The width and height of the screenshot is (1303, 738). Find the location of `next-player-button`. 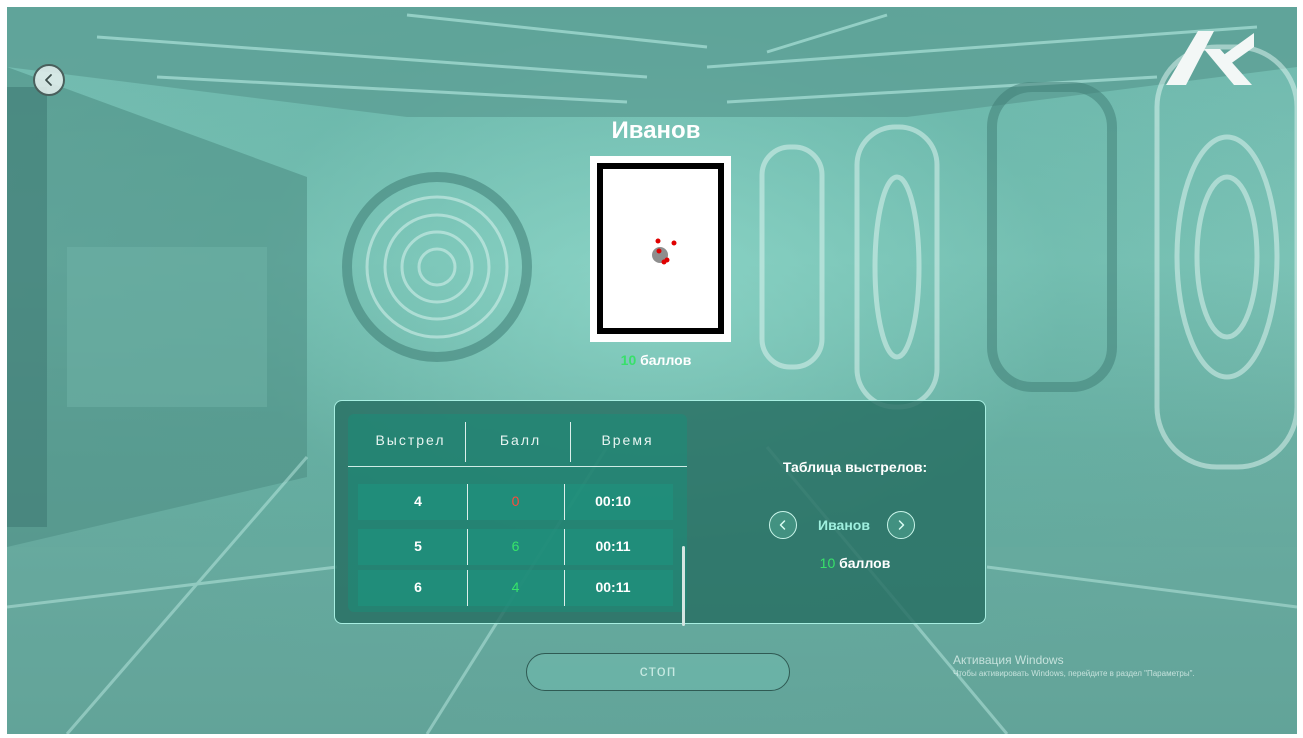

next-player-button is located at coordinates (901, 525).